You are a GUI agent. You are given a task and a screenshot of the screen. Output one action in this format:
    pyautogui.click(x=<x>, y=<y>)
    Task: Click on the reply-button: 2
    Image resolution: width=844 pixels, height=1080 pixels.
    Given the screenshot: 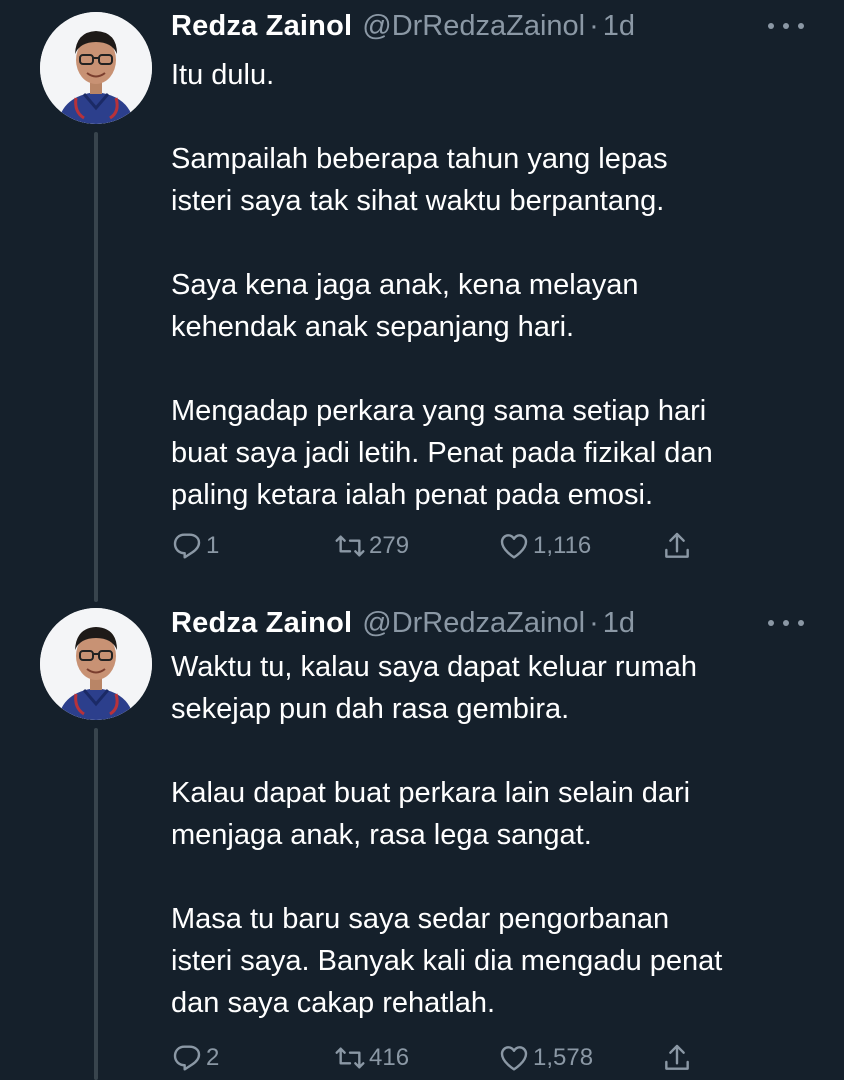 What is the action you would take?
    pyautogui.click(x=195, y=1058)
    